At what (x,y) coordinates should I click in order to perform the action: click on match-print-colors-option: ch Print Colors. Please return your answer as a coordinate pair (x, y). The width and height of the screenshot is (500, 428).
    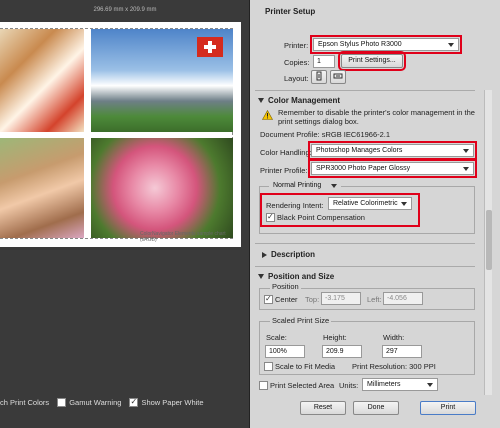
    Looking at the image, I should click on (24, 402).